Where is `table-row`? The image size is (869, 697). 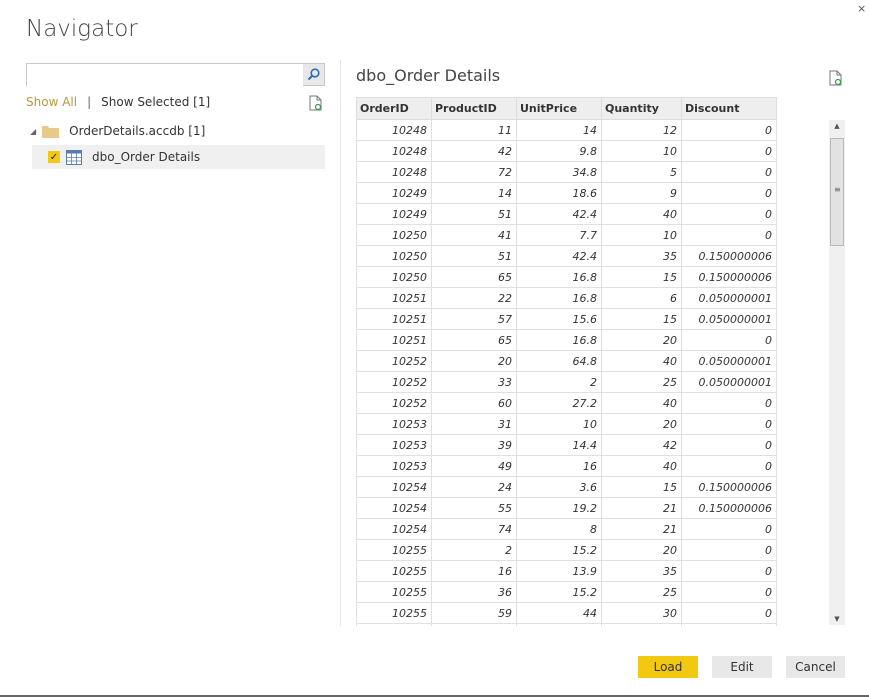 table-row is located at coordinates (566, 624).